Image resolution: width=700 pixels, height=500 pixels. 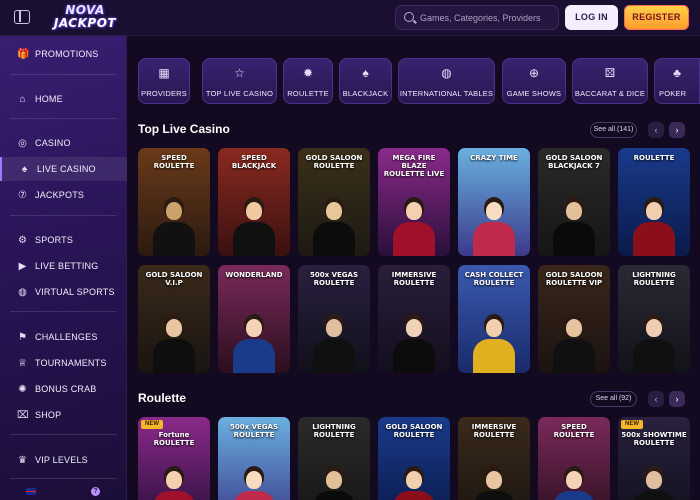 What do you see at coordinates (63, 292) in the screenshot?
I see `sidebar-item-virtual-sports: ◍ VIRTUAL SPORTS` at bounding box center [63, 292].